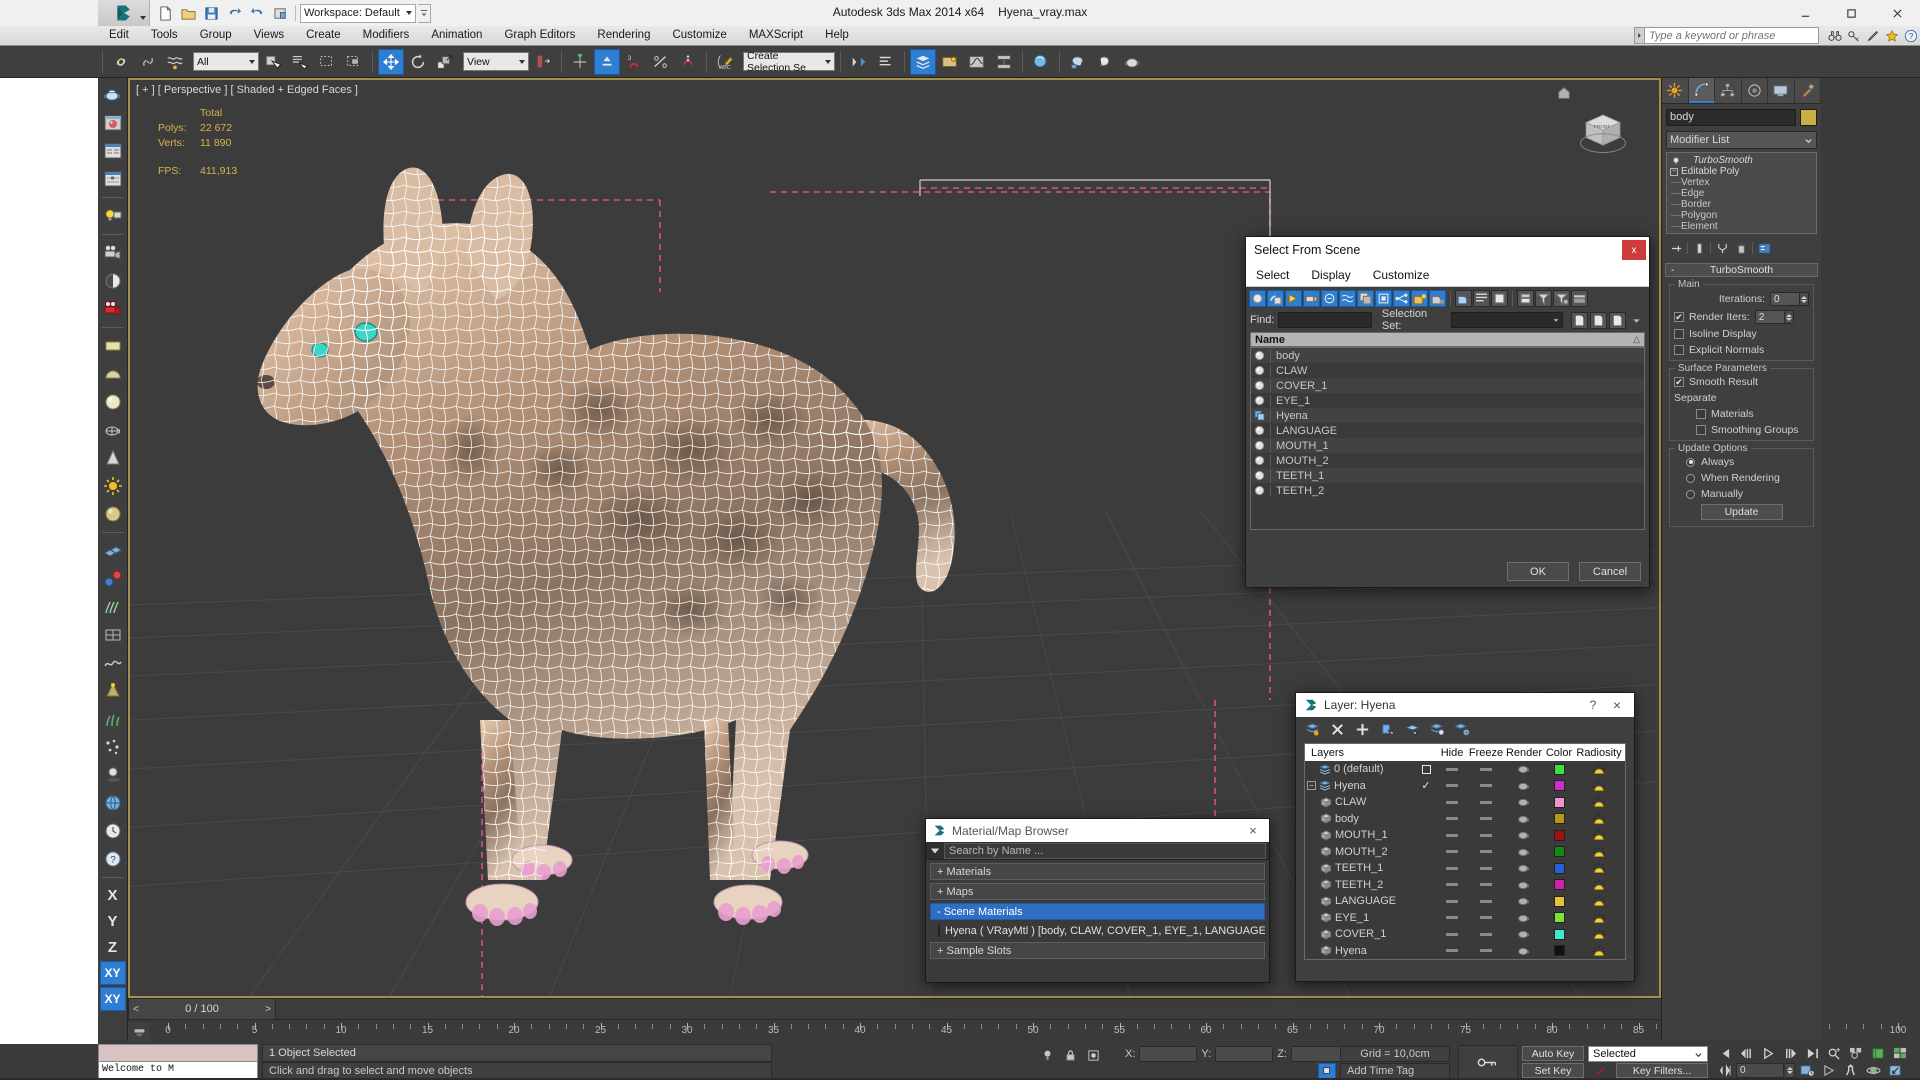 Image resolution: width=1920 pixels, height=1080 pixels. I want to click on delete-x-icon, so click(1337, 729).